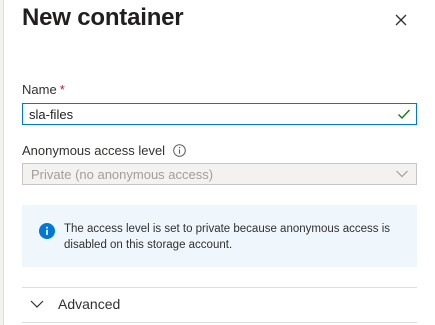  I want to click on name-field, so click(219, 114).